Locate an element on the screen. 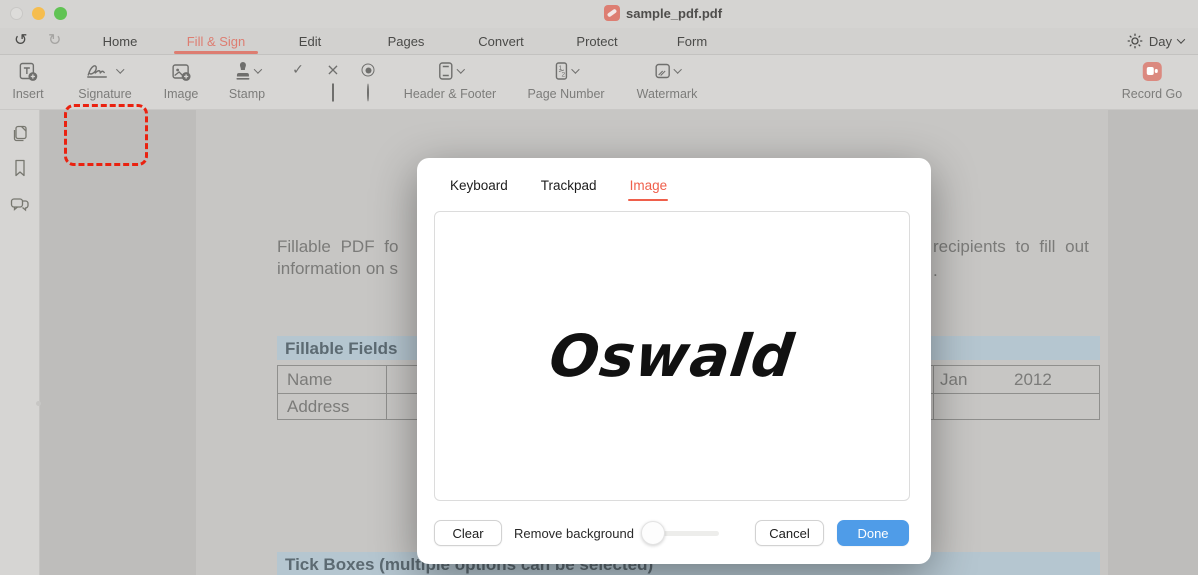  page-number-icon: 1 2 is located at coordinates (561, 71).